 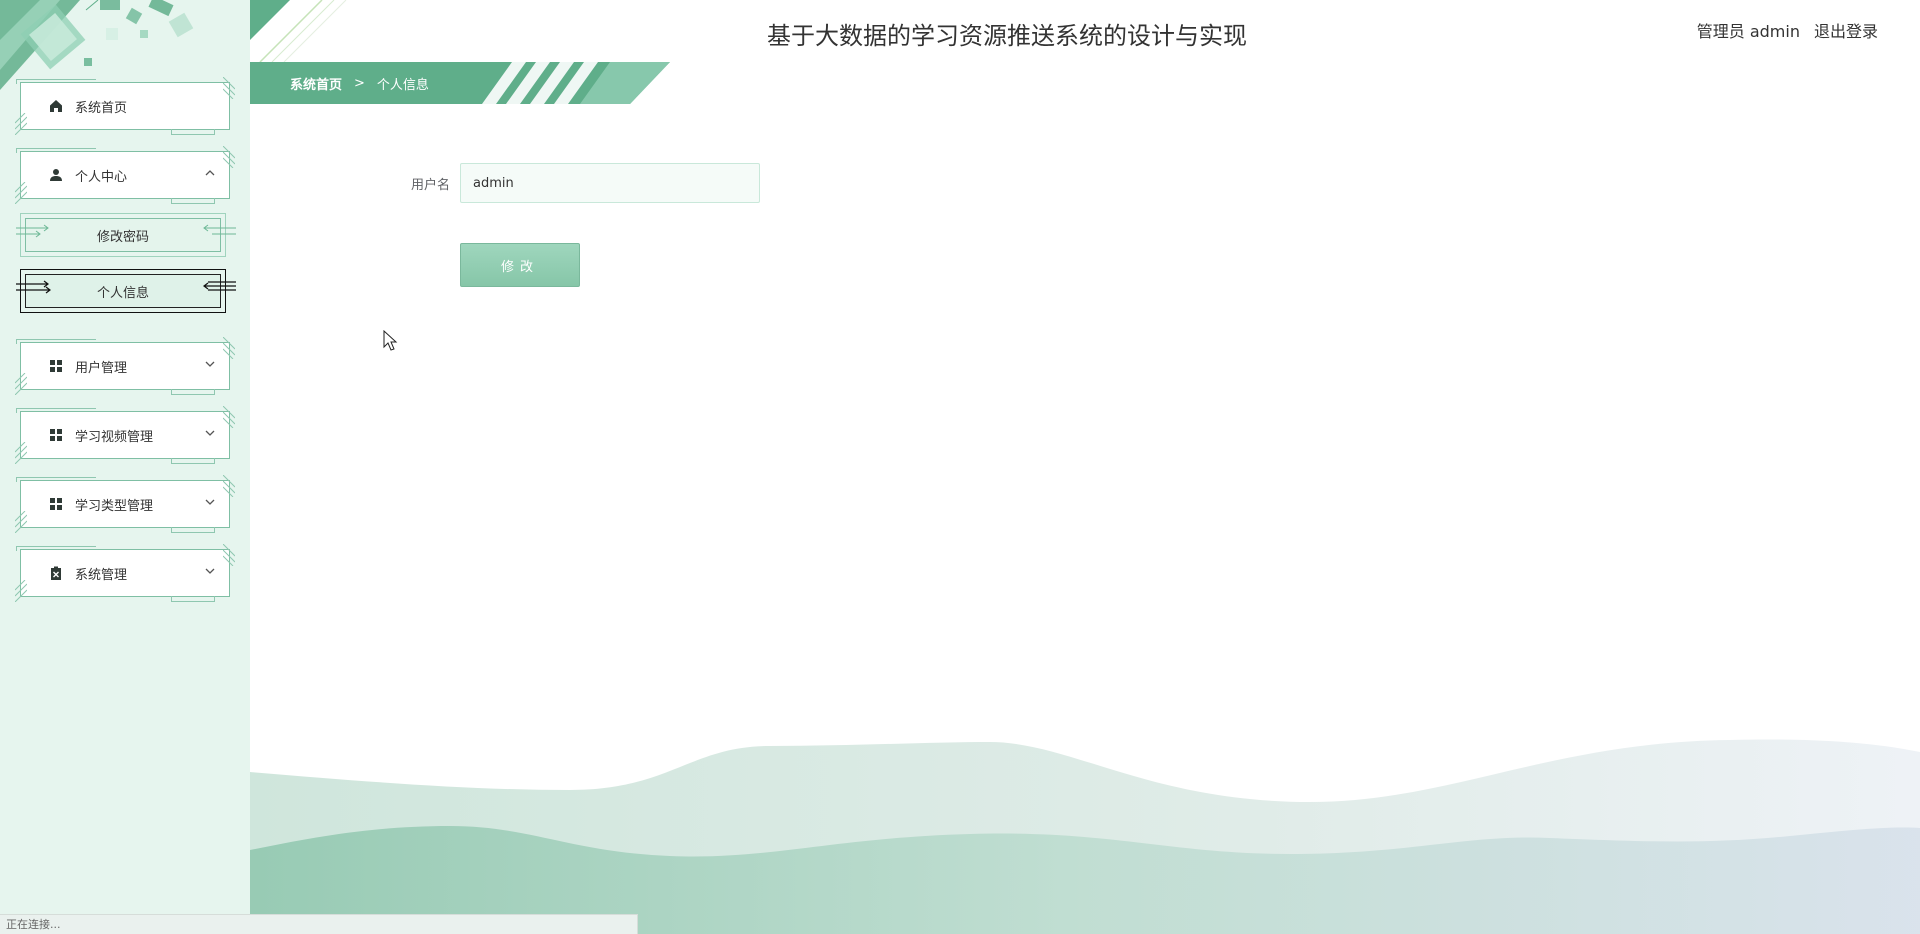 I want to click on clipboard-icon, so click(x=56, y=573).